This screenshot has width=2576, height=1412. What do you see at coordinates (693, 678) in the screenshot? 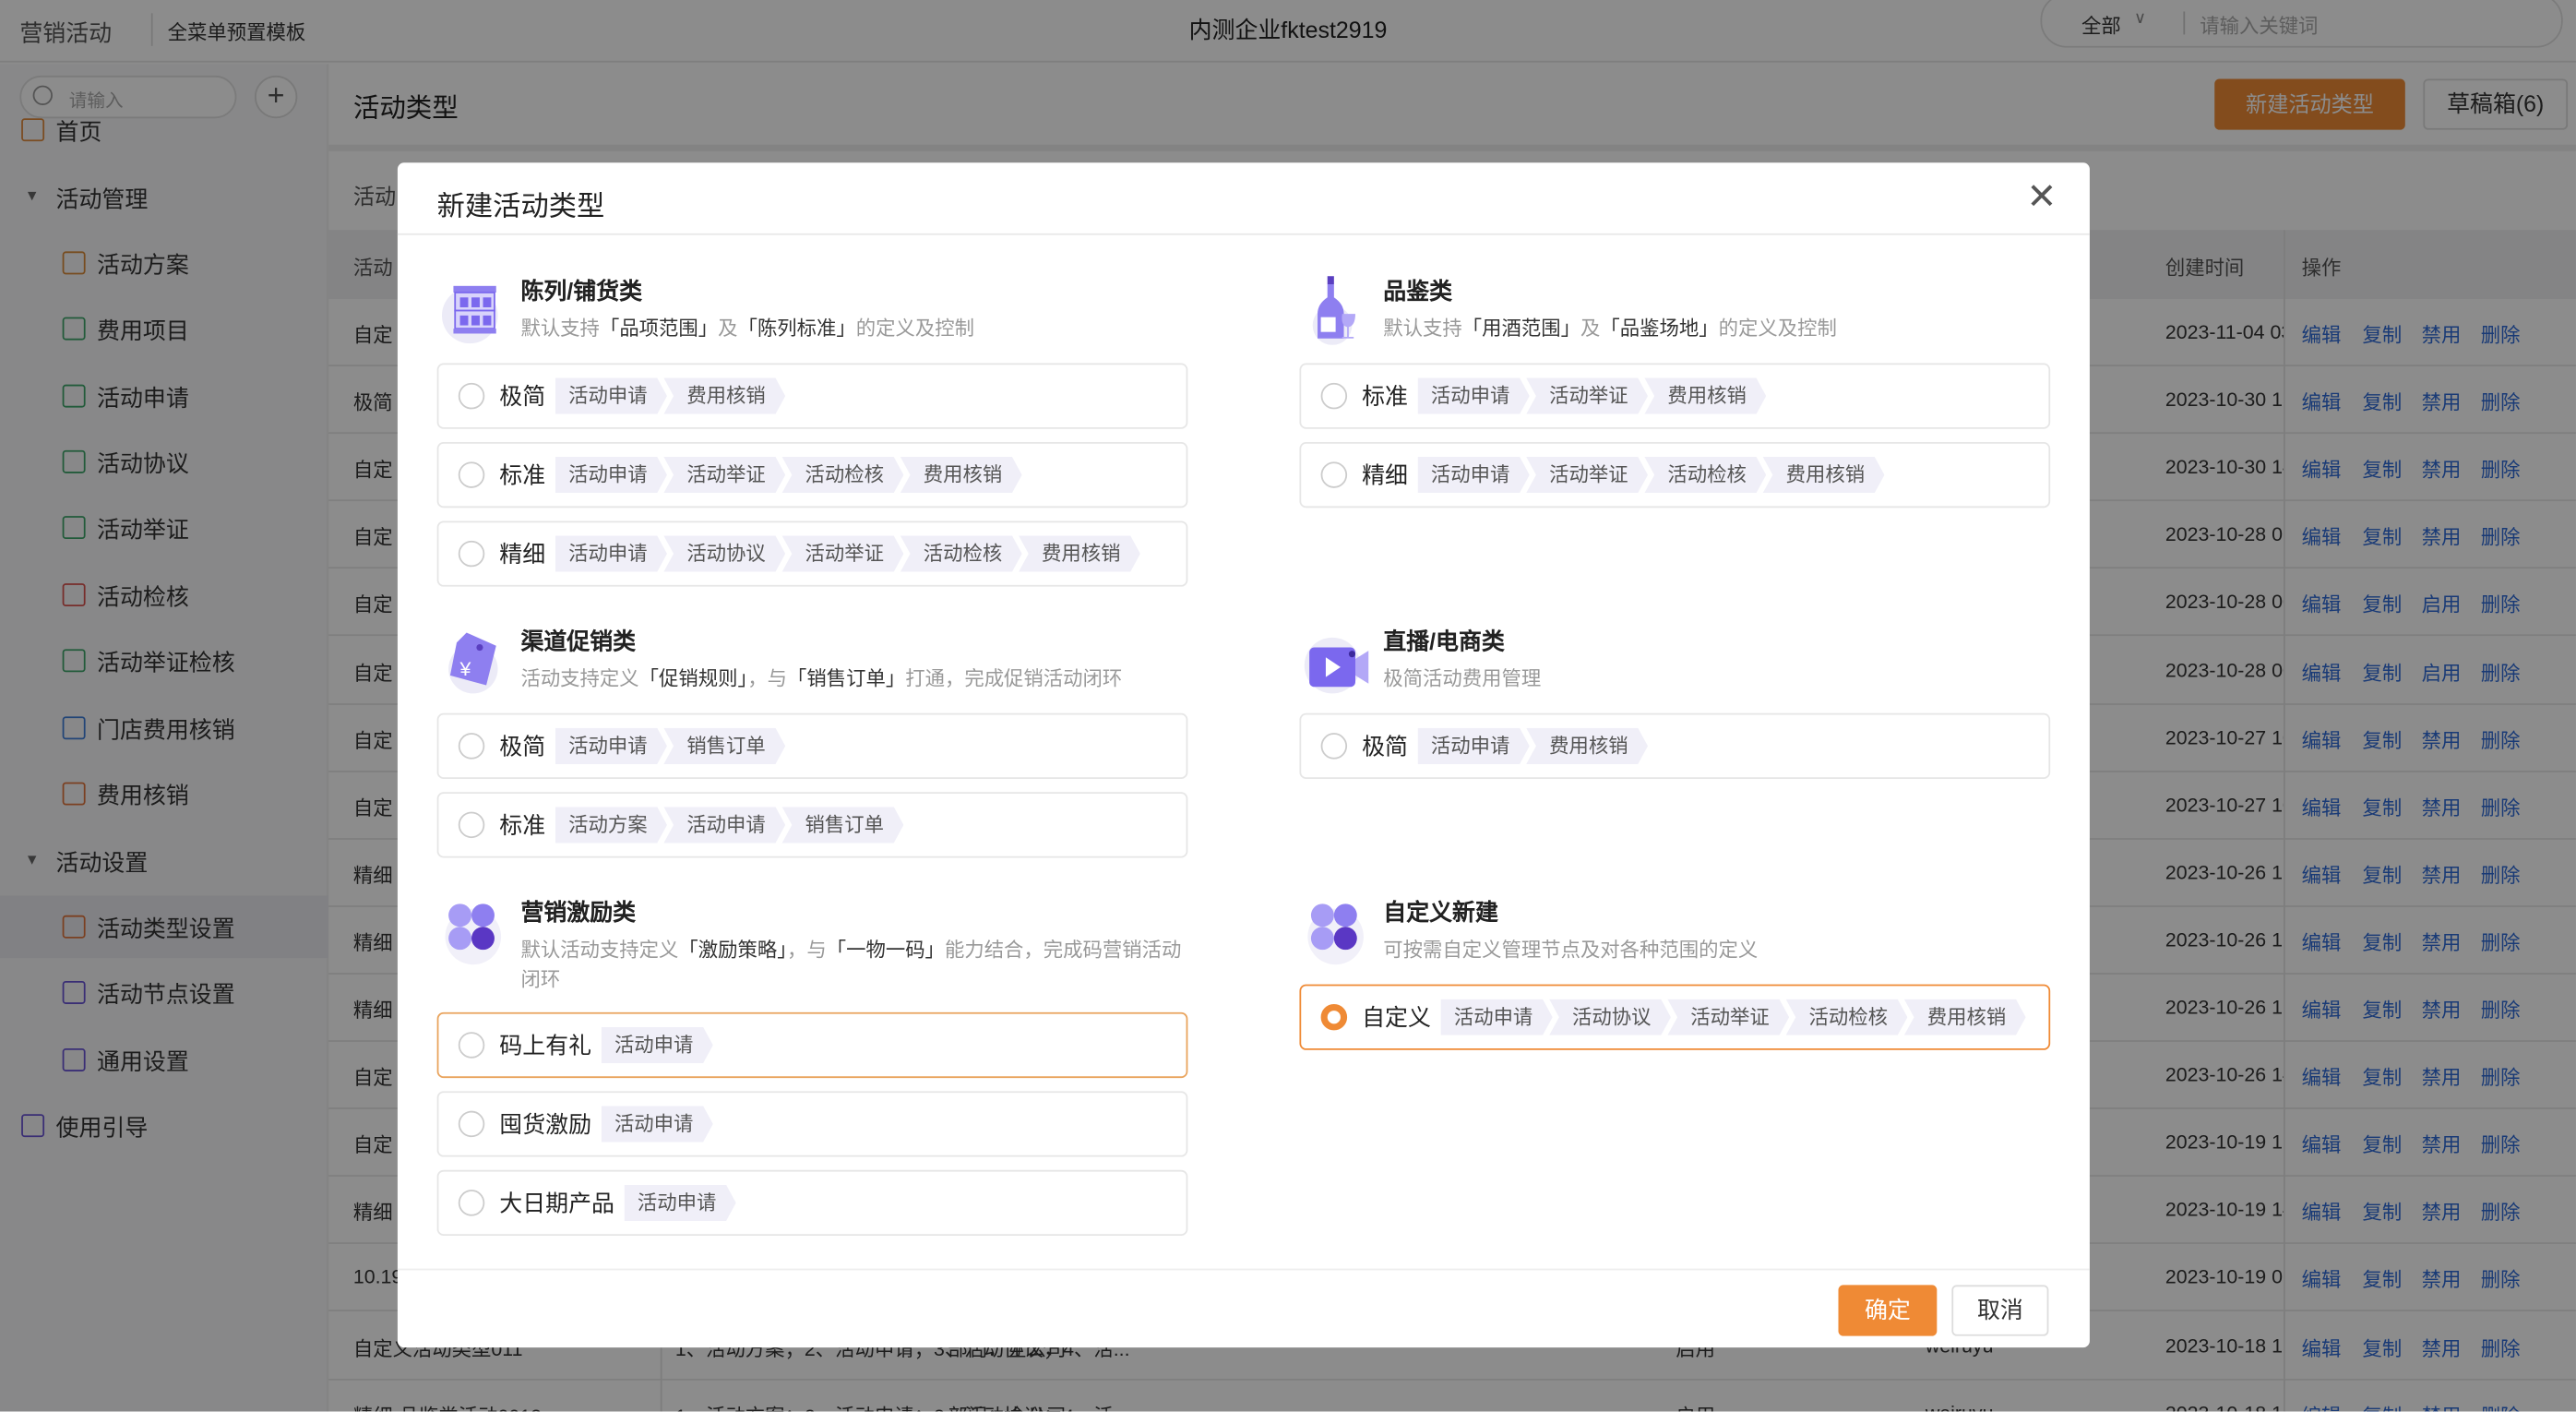
I see `description-highlight: 「促销规则」` at bounding box center [693, 678].